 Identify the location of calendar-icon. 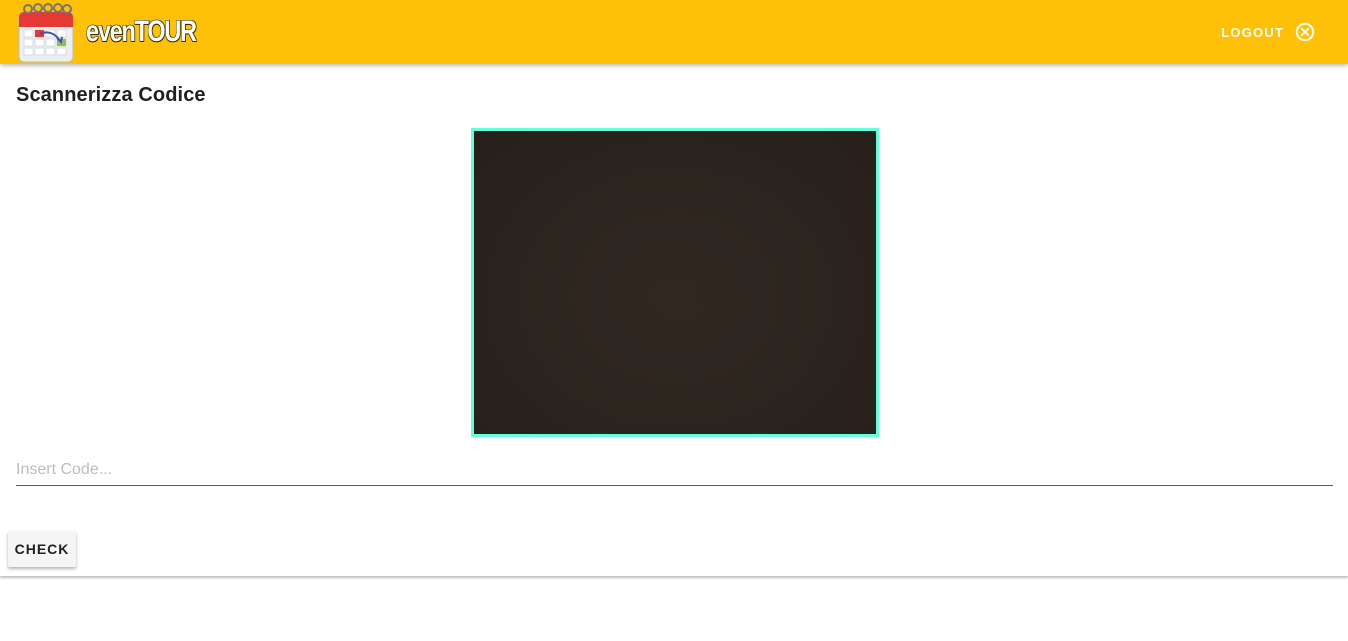
(46, 33).